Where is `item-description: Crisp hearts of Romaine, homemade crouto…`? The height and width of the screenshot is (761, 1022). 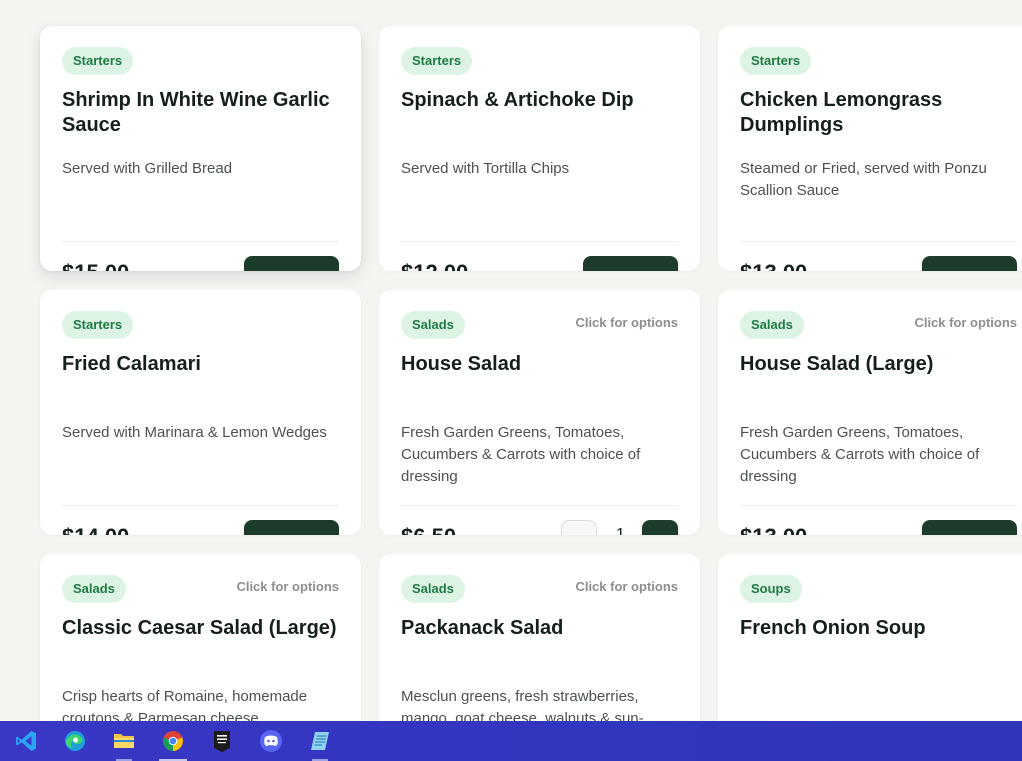 item-description: Crisp hearts of Romaine, homemade crouto… is located at coordinates (185, 704).